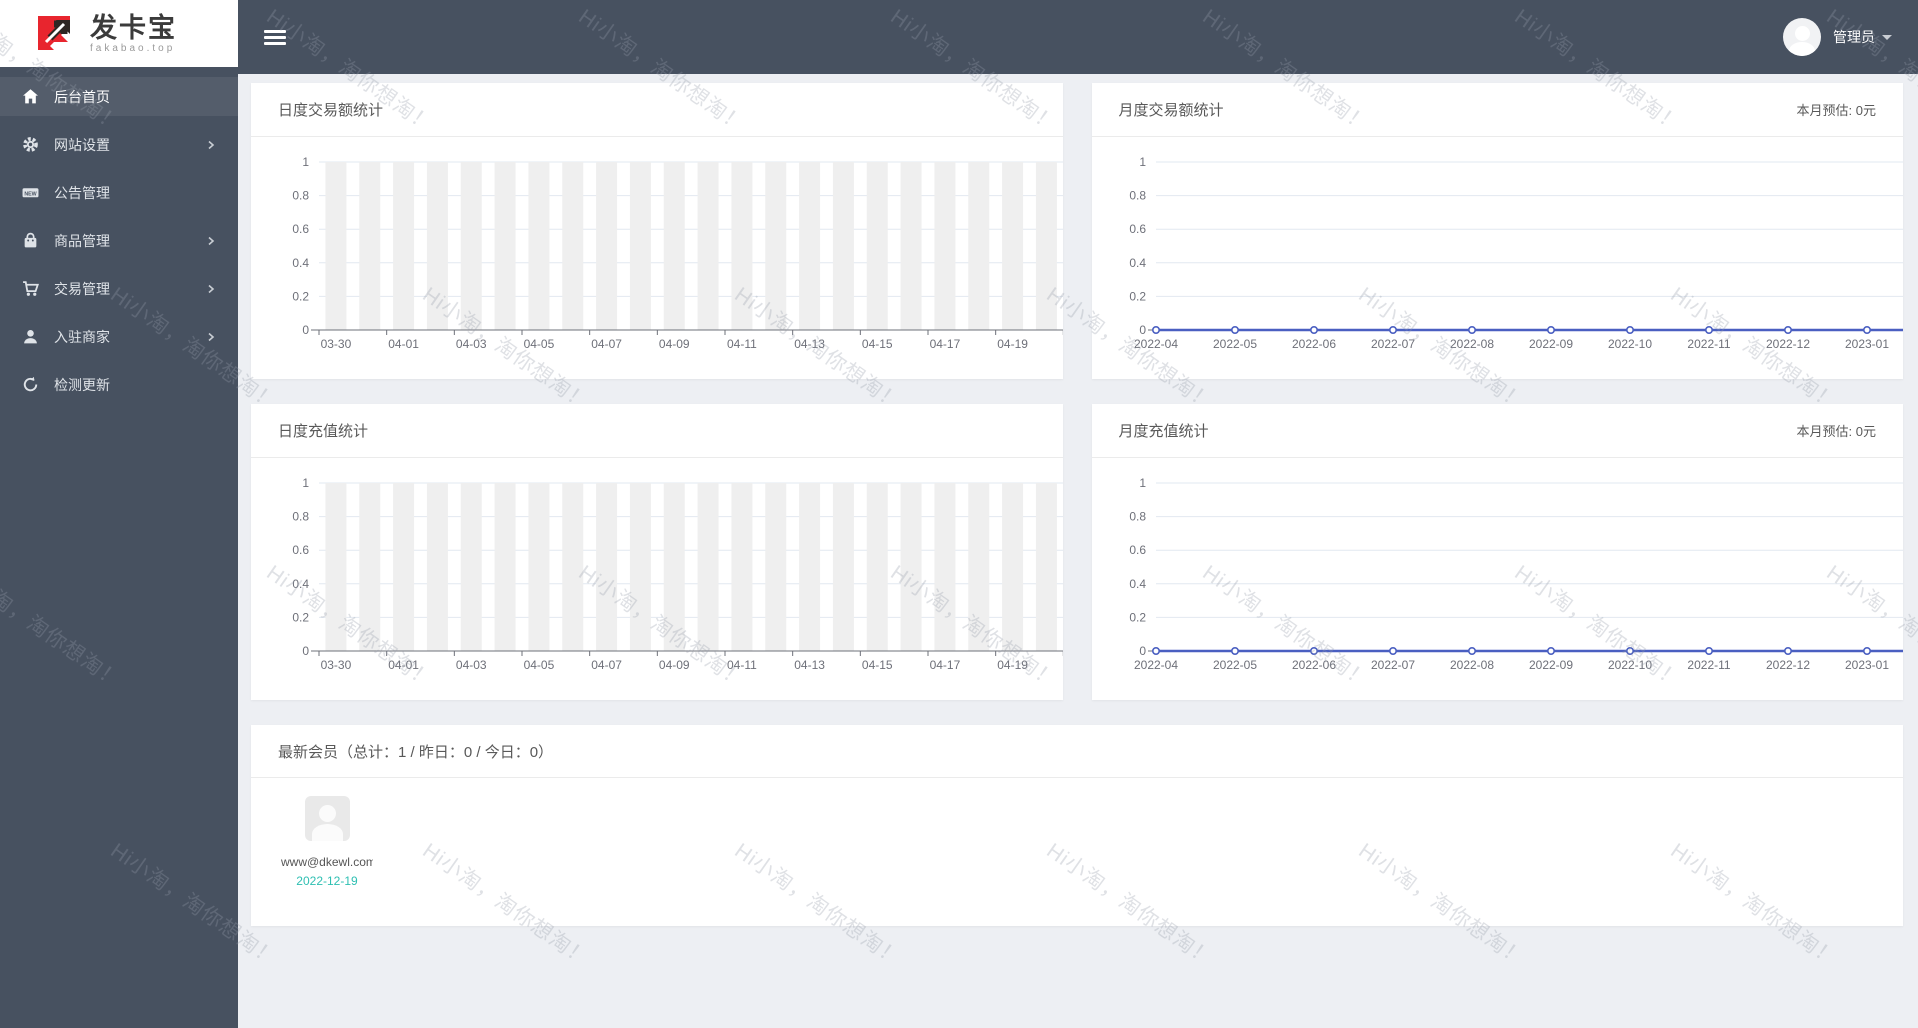 The image size is (1918, 1028). I want to click on user-name: 管理员, so click(1854, 37).